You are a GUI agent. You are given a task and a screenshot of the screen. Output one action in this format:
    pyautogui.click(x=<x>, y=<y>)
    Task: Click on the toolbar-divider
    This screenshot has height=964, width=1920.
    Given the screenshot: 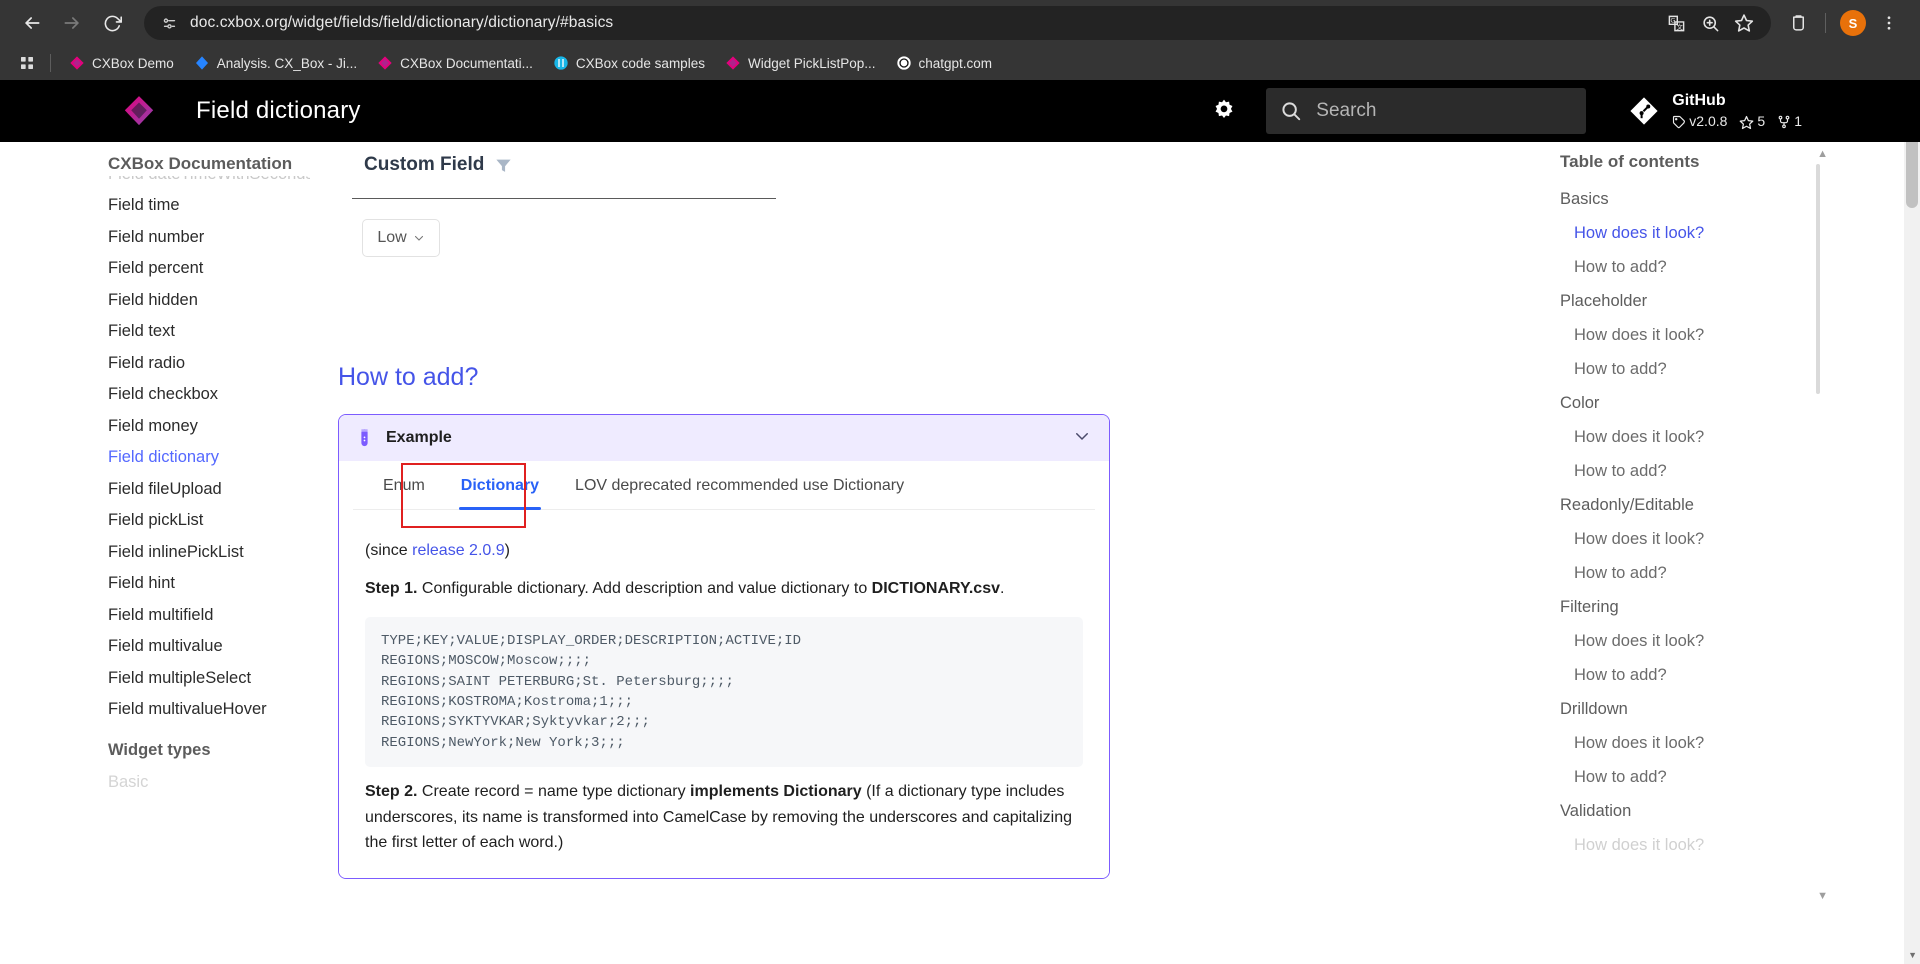 What is the action you would take?
    pyautogui.click(x=1825, y=23)
    